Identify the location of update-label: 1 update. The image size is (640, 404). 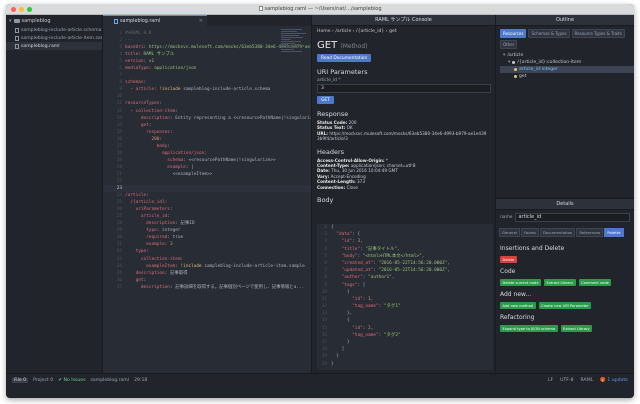
(617, 380).